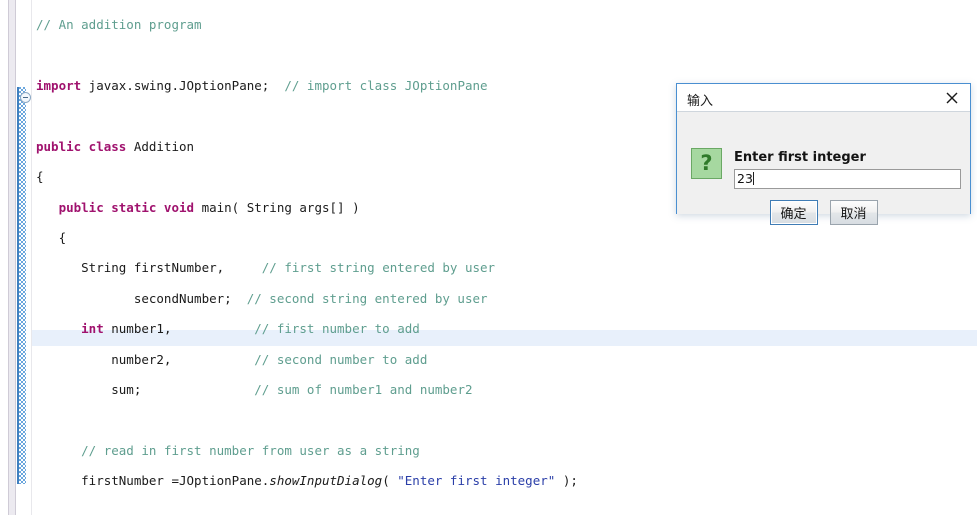 Image resolution: width=977 pixels, height=515 pixels. Describe the element at coordinates (823, 98) in the screenshot. I see `dialog-titlebar: 输入` at that location.